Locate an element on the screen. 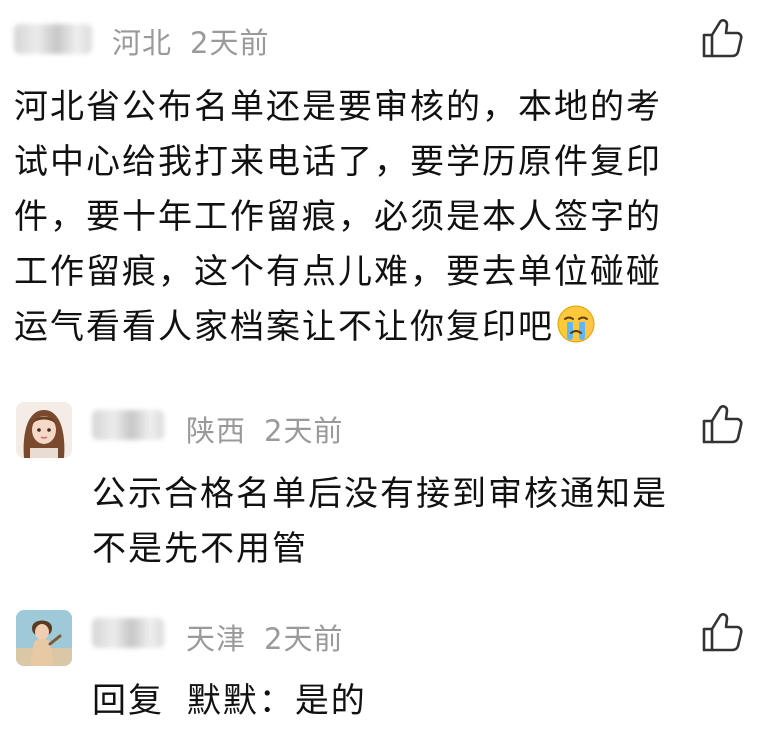 This screenshot has height=751, width=771. comment-line: 工作留痕，这个有点儿难，要去单位碰碰 is located at coordinates (338, 272).